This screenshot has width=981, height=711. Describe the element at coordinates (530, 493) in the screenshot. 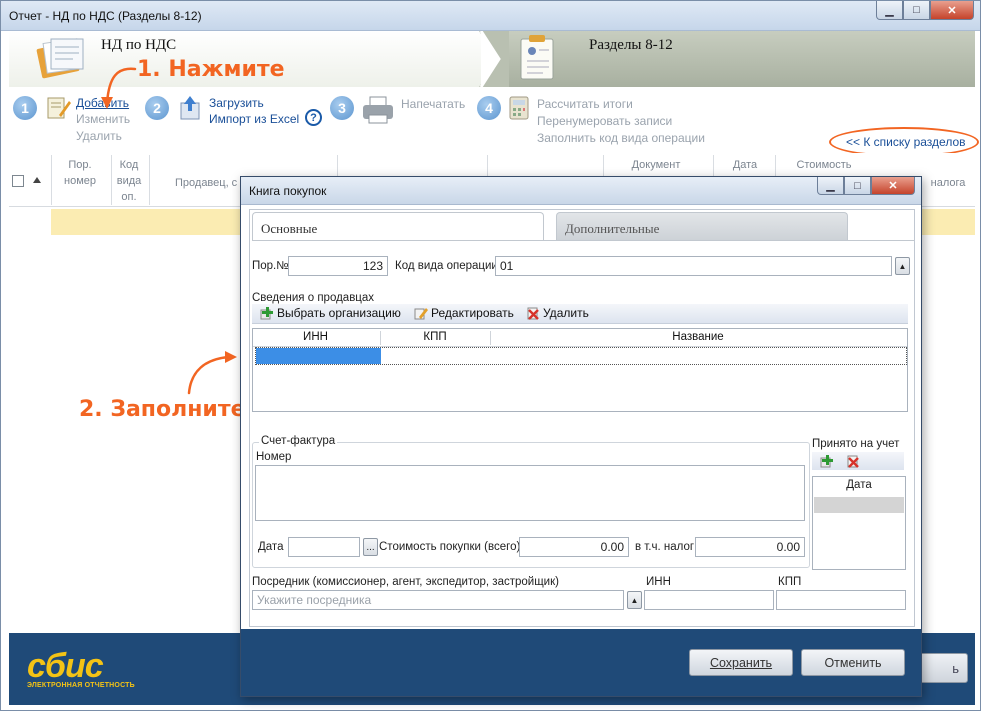

I see `invoice-number-input` at that location.